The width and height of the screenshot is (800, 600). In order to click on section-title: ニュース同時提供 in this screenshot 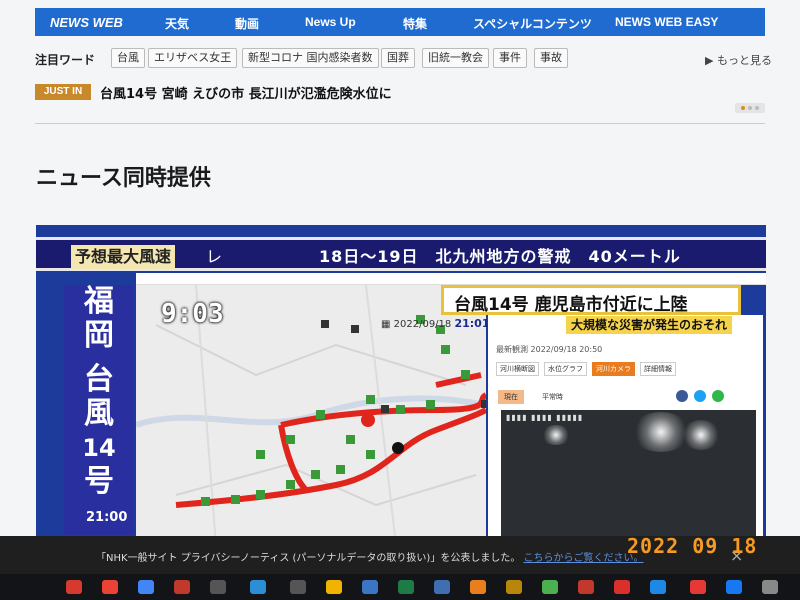, I will do `click(123, 178)`.